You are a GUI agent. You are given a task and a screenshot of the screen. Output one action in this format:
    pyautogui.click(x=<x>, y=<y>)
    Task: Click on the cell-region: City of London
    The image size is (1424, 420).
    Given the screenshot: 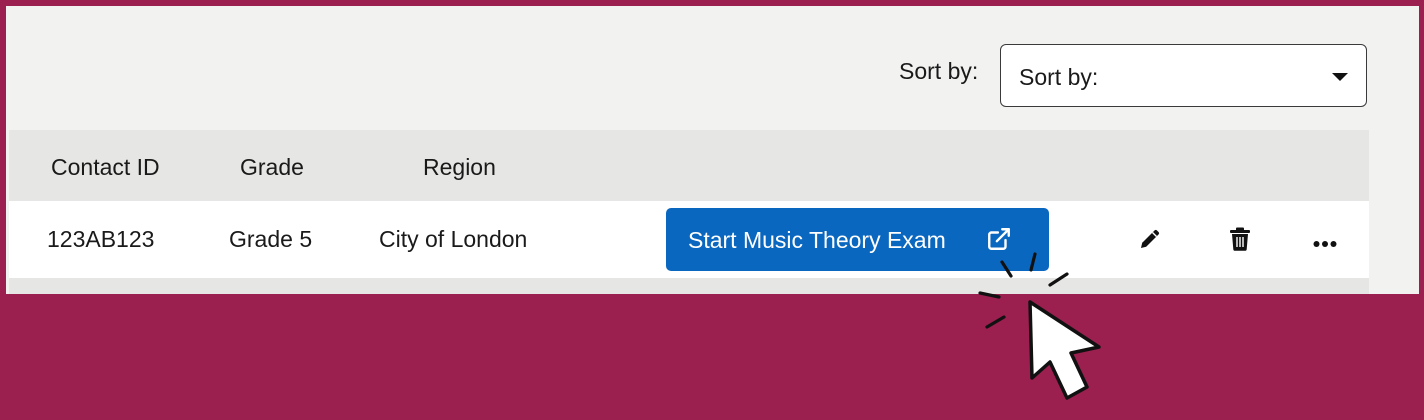 What is the action you would take?
    pyautogui.click(x=453, y=239)
    